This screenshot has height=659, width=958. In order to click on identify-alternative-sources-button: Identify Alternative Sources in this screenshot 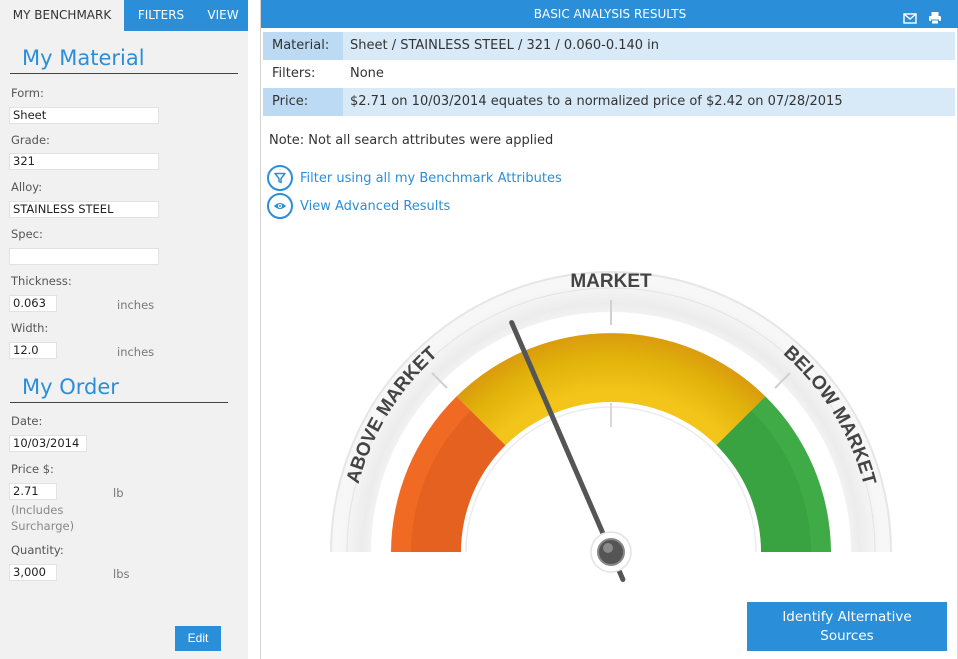, I will do `click(847, 626)`.